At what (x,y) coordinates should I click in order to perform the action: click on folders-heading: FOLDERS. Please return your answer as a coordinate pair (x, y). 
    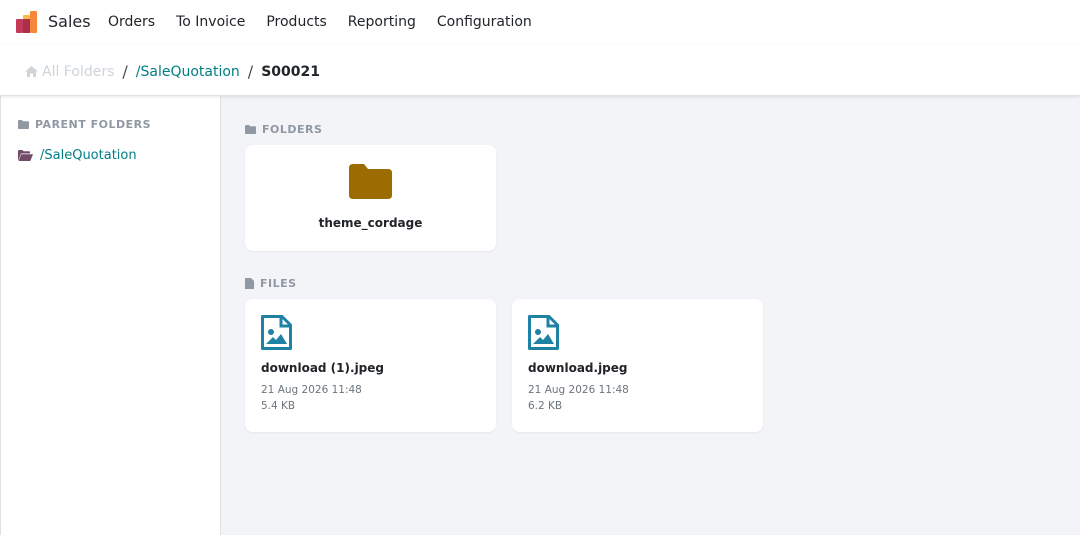
    Looking at the image, I should click on (283, 129).